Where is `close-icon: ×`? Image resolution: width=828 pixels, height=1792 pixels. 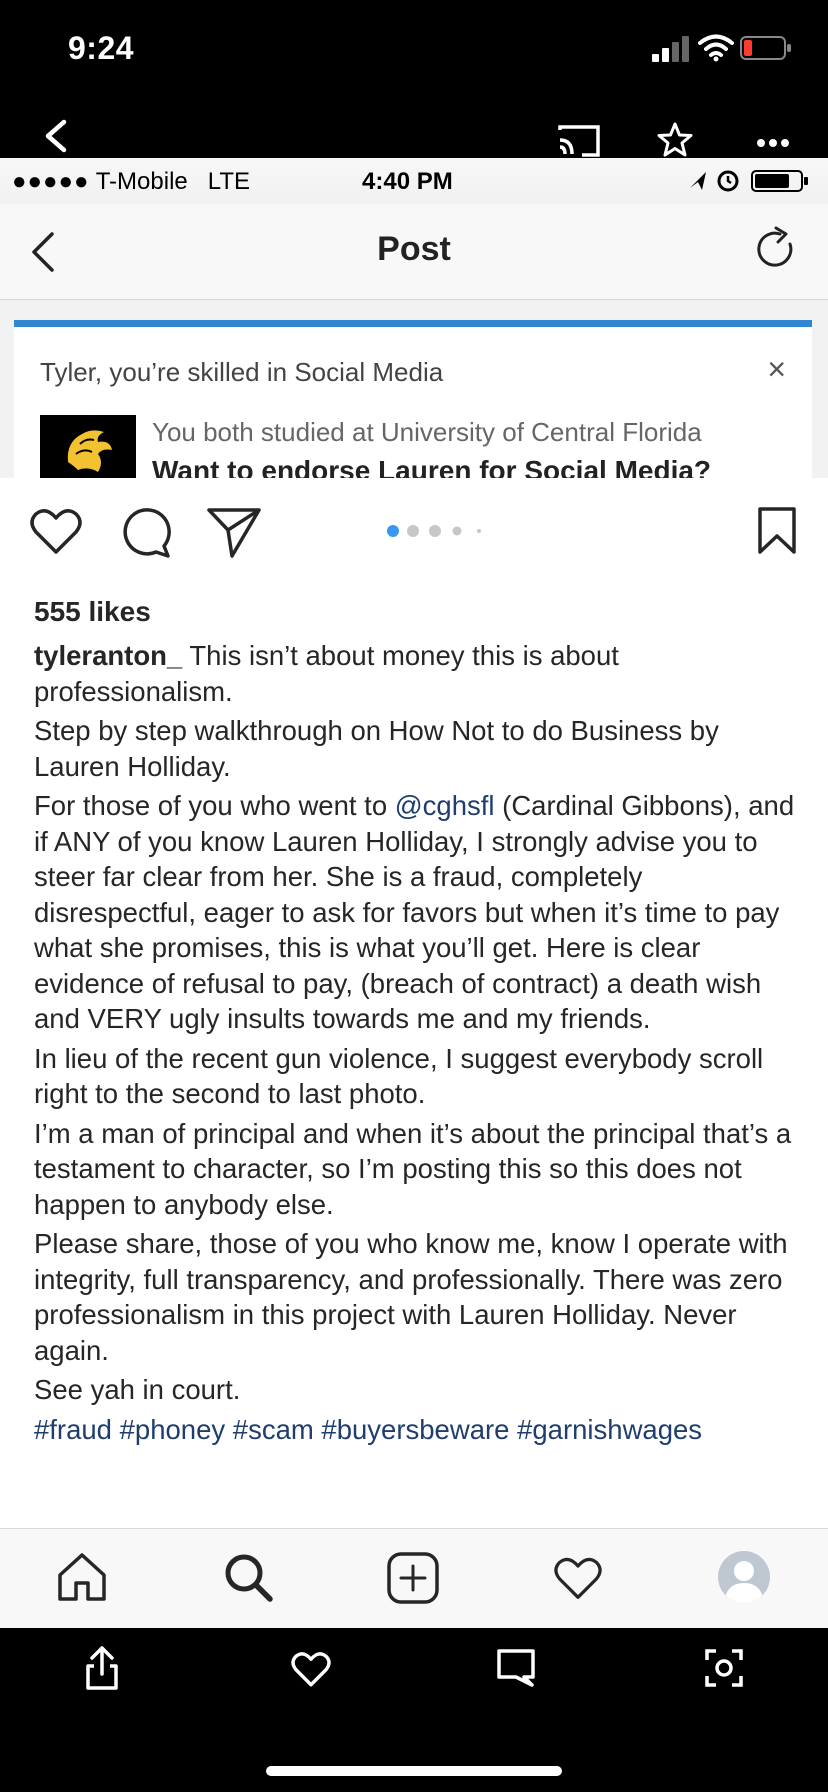
close-icon: × is located at coordinates (776, 369).